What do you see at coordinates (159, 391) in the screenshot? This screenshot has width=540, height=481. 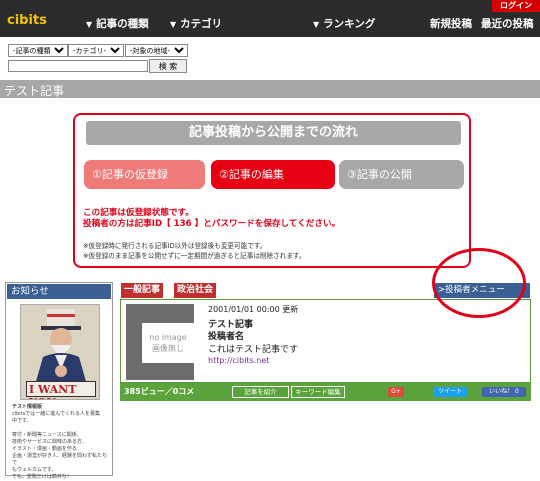 I see `view-count: 385ビュー／0コメ` at bounding box center [159, 391].